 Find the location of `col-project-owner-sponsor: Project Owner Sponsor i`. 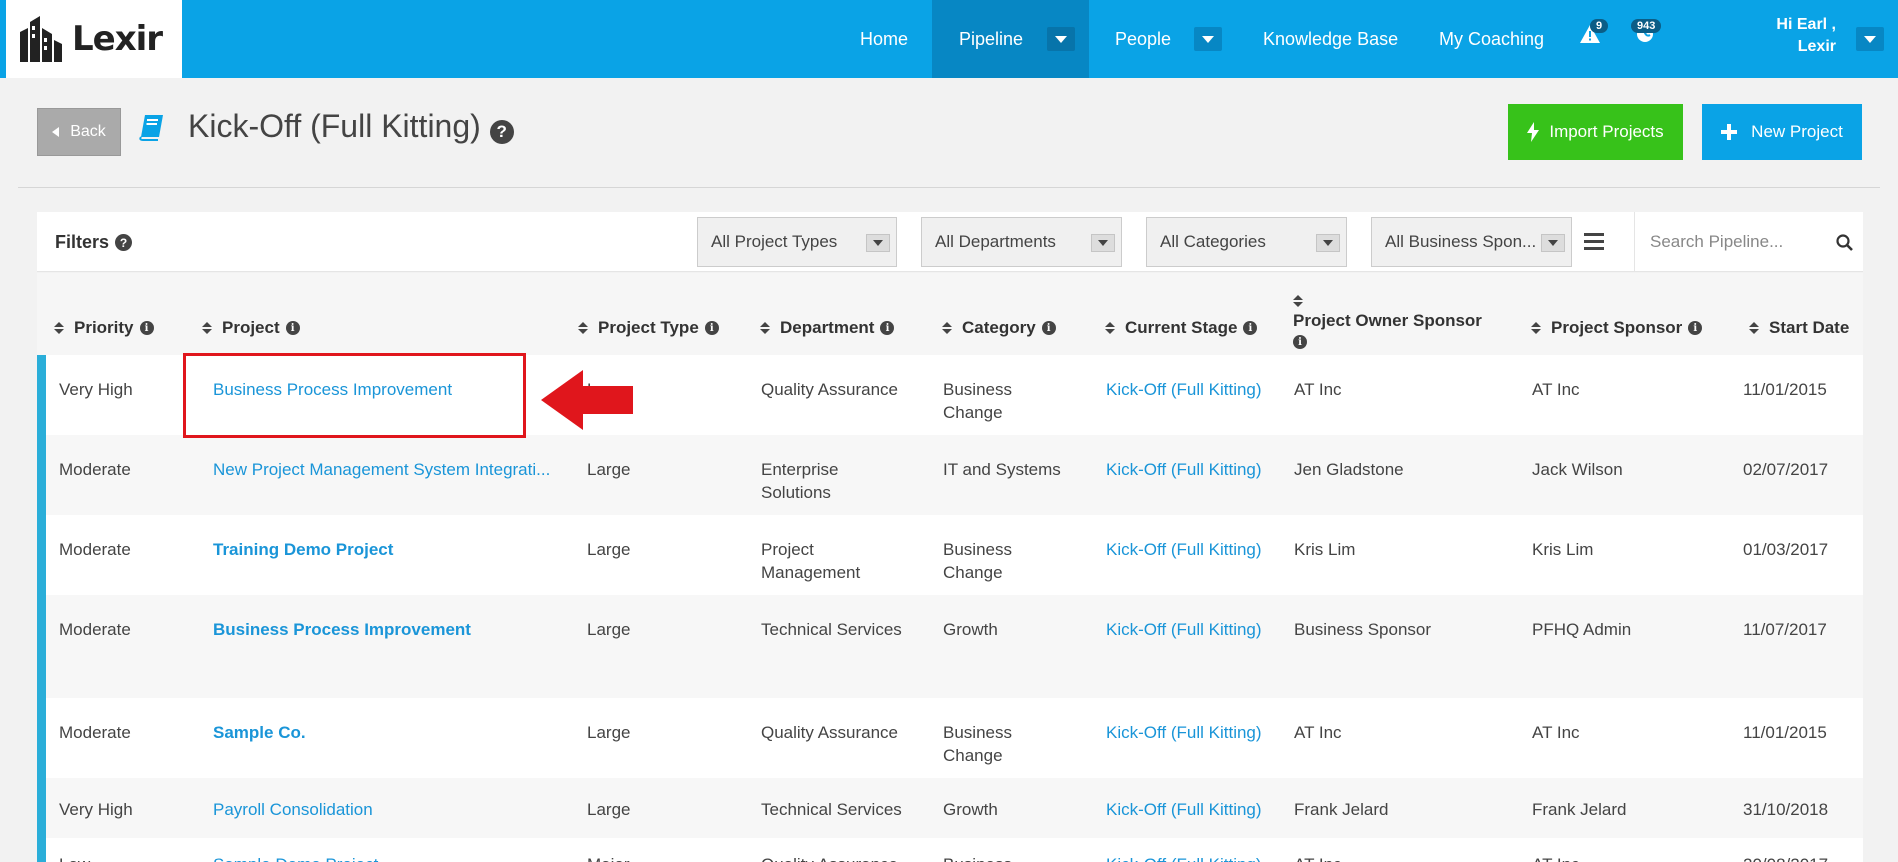

col-project-owner-sponsor: Project Owner Sponsor i is located at coordinates (1393, 322).